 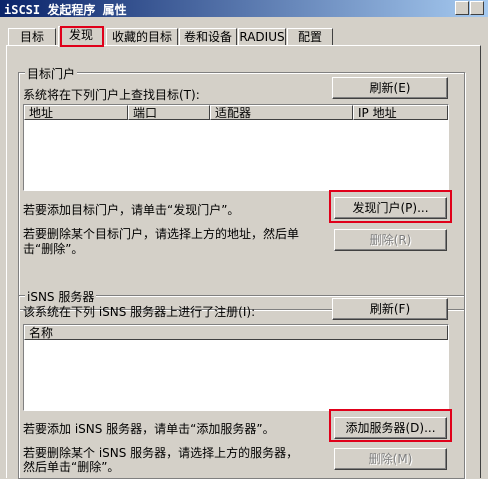 I want to click on add-server-highlight-box, so click(x=390, y=425).